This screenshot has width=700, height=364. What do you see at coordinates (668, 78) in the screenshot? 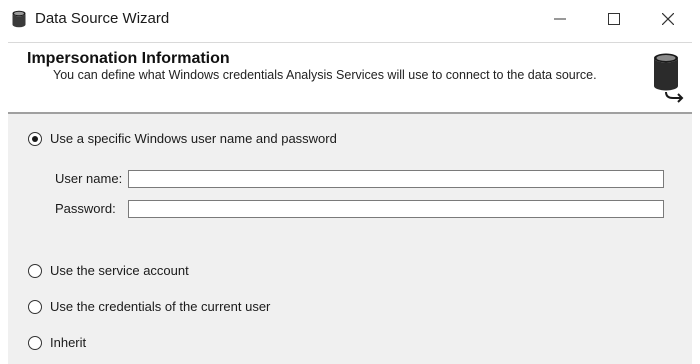
I see `database-arrow-icon` at bounding box center [668, 78].